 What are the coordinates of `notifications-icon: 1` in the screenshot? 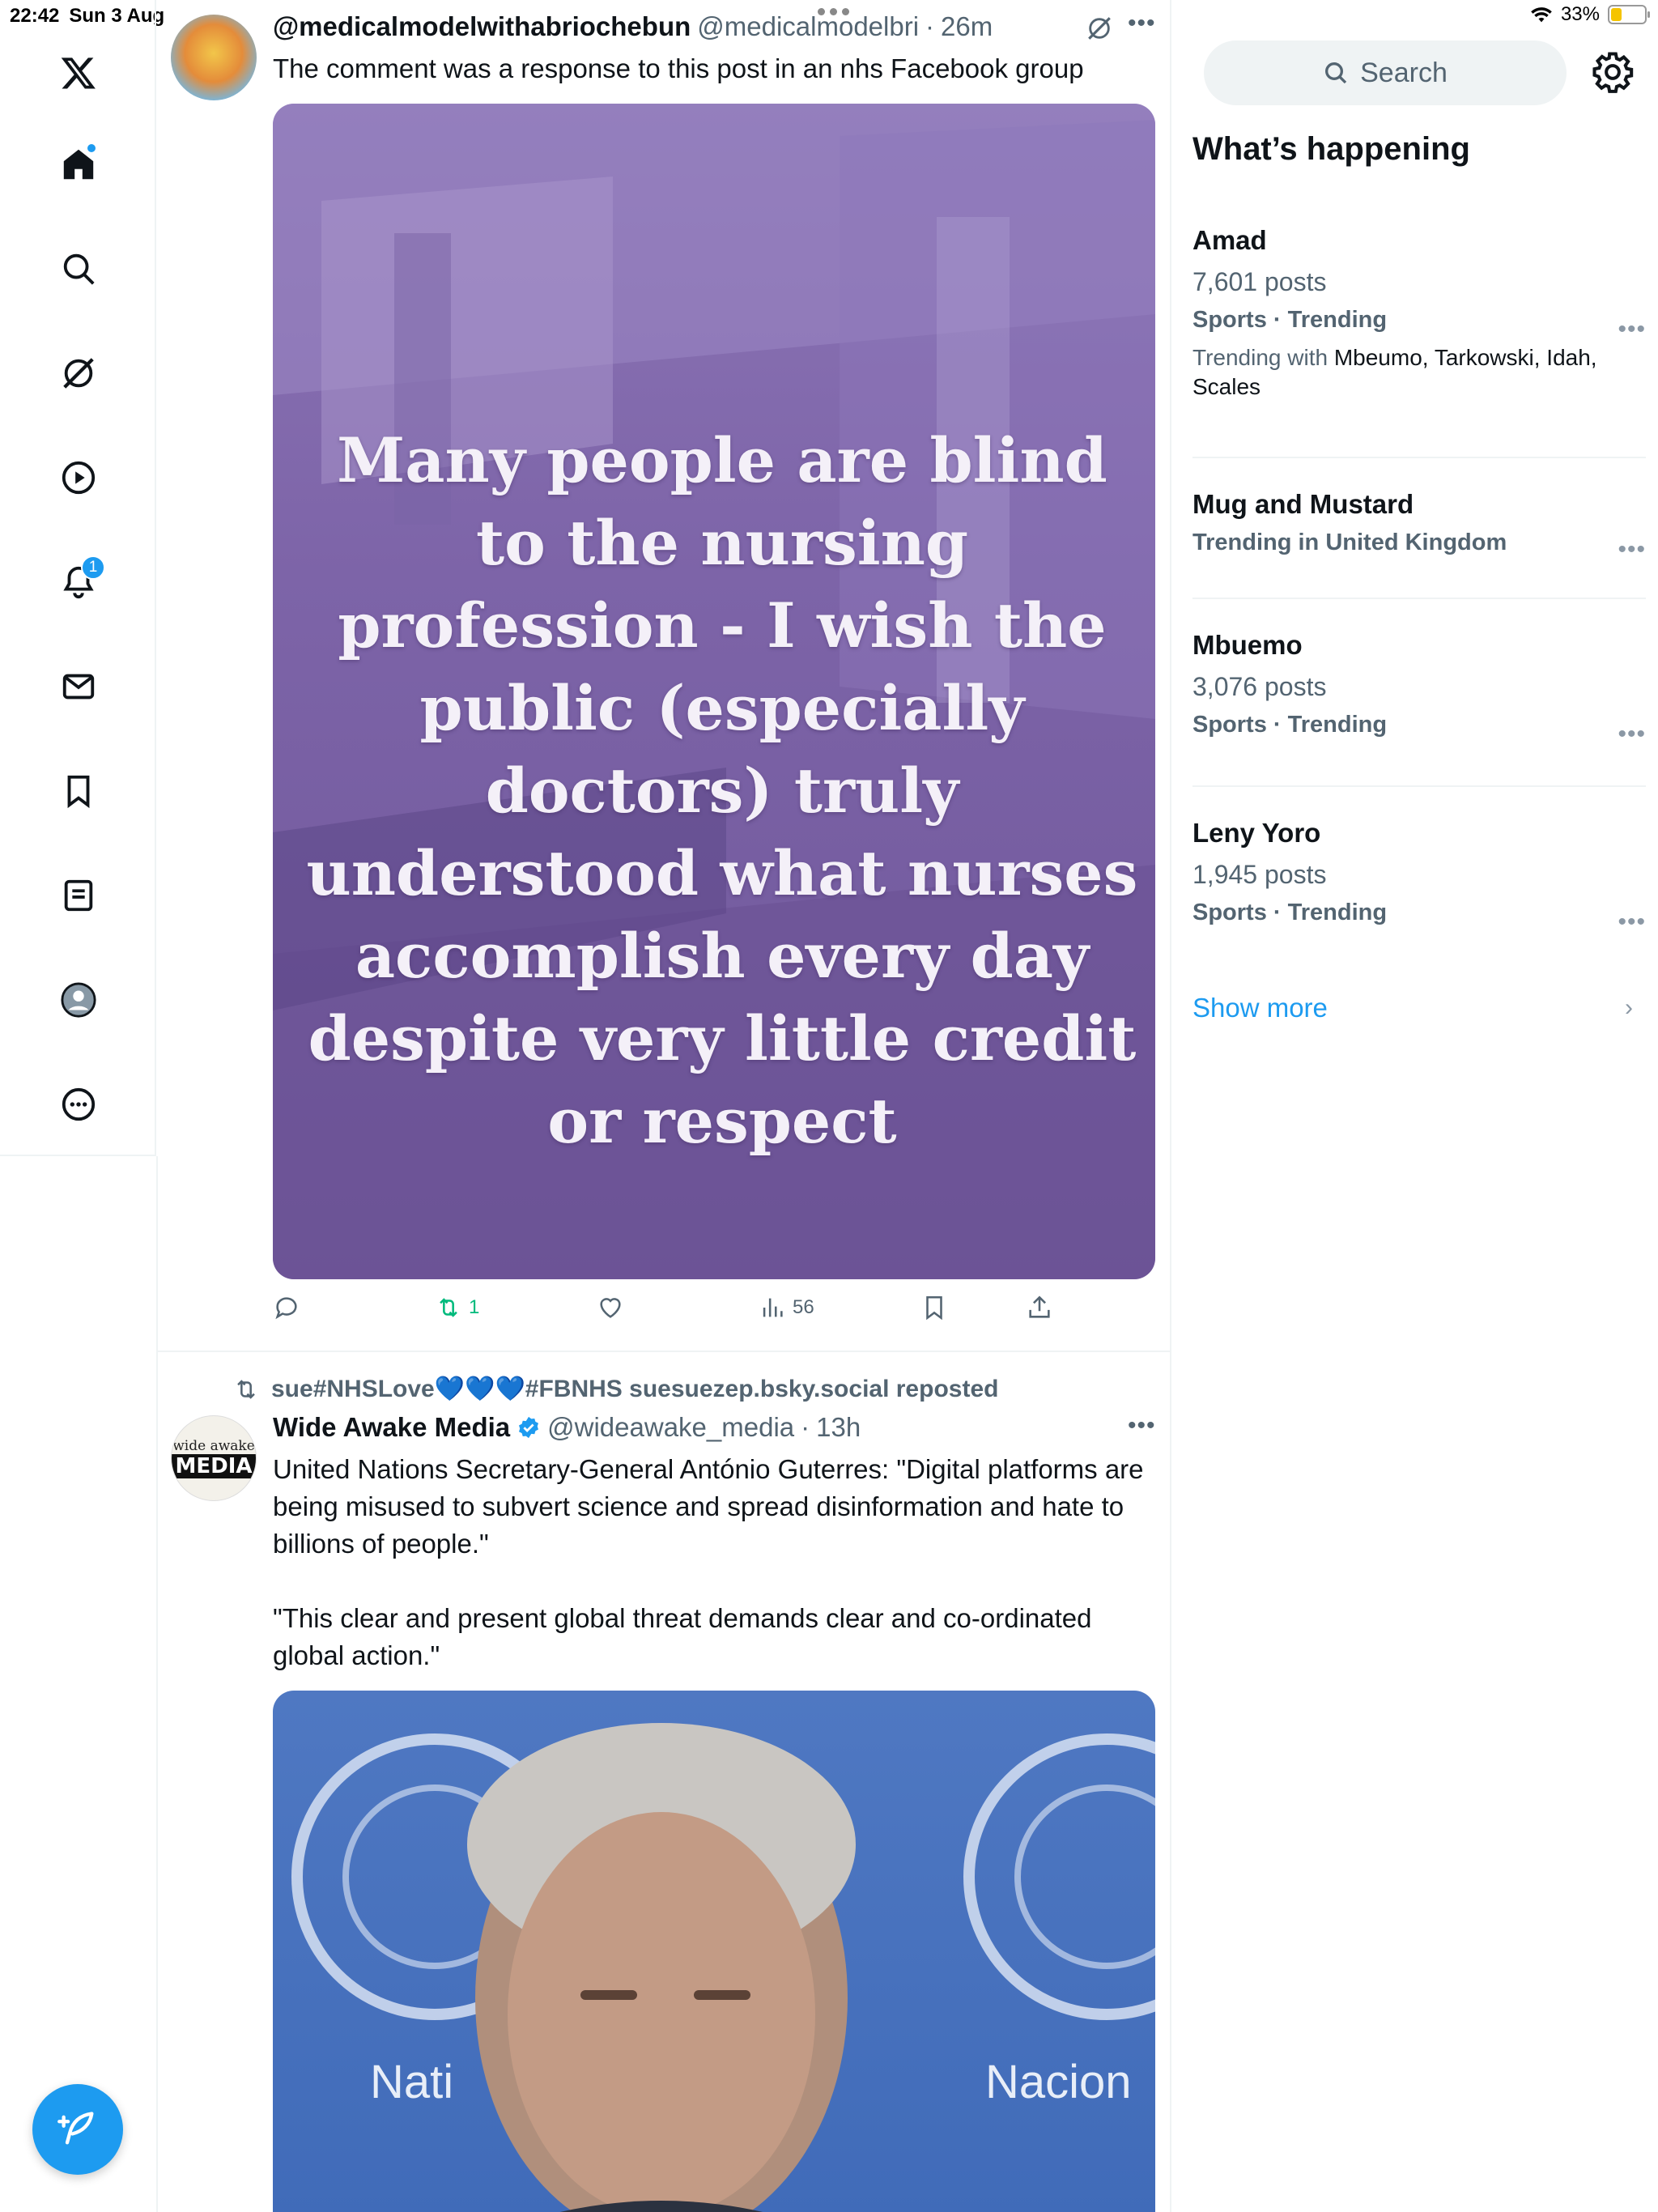 It's located at (78, 582).